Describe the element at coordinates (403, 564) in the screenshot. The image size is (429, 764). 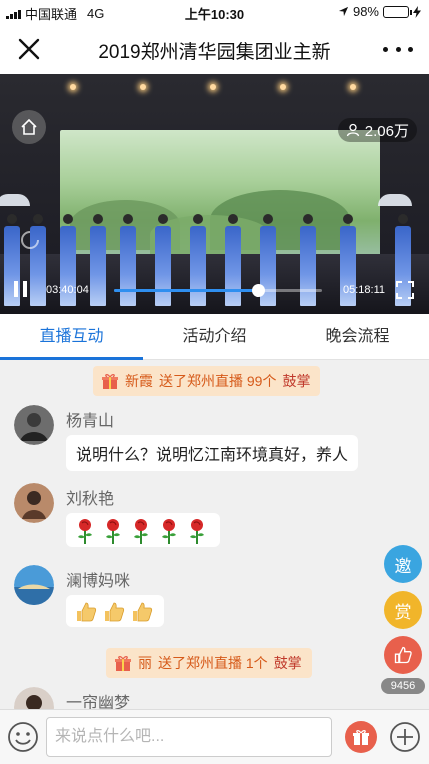
I see `invite-button: 邀` at that location.